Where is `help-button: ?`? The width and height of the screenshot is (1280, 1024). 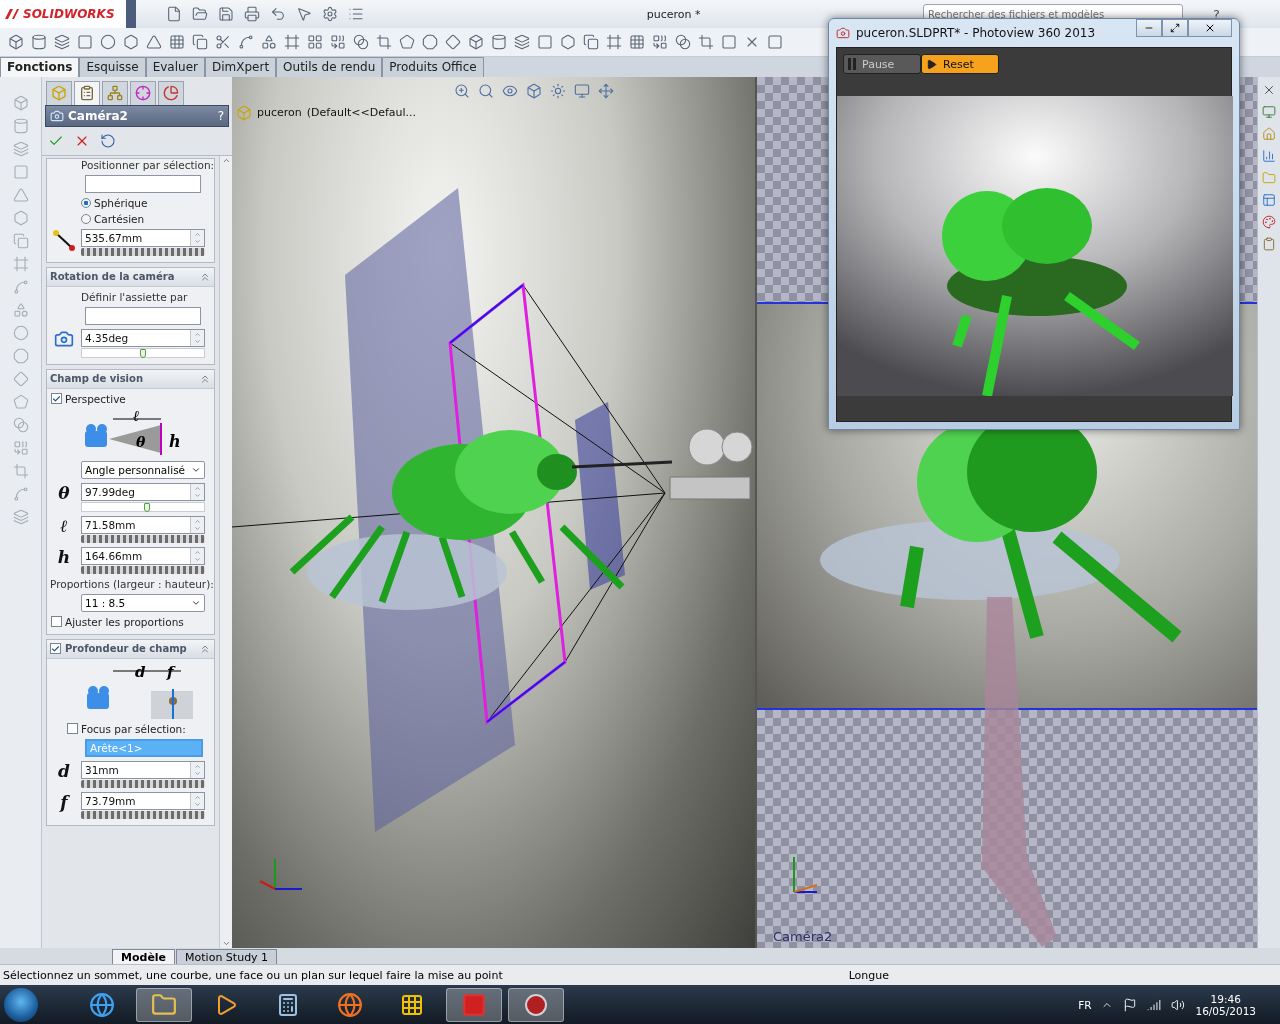
help-button: ? is located at coordinates (220, 115).